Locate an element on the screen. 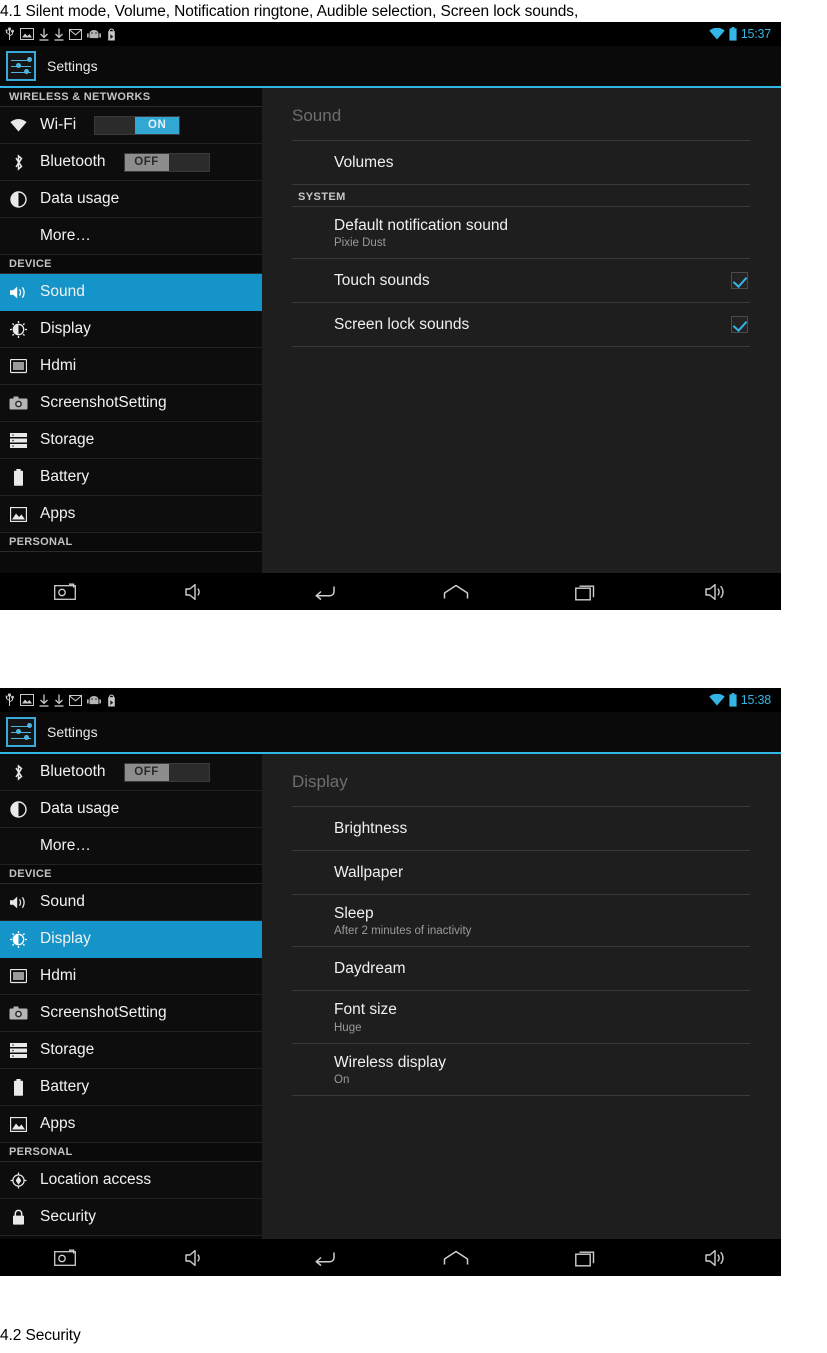  pane-title: Display is located at coordinates (320, 781).